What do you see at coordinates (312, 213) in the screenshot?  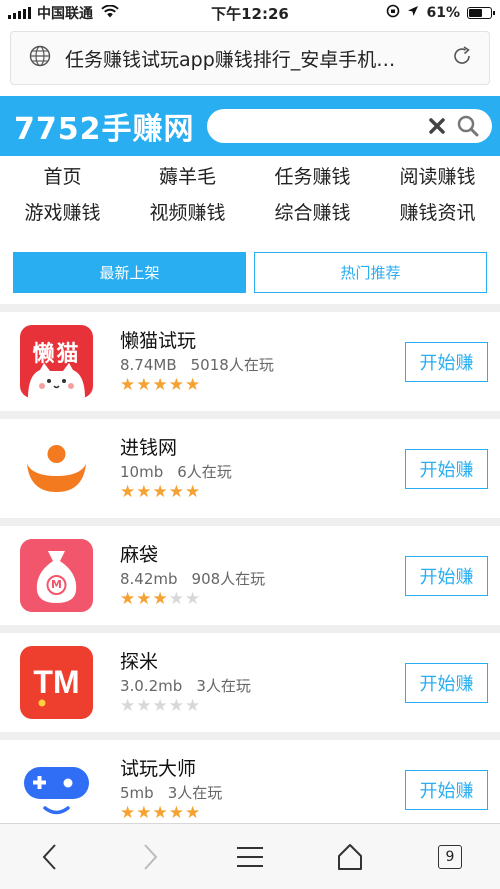 I see `nav-item-general-earn: 综合赚钱` at bounding box center [312, 213].